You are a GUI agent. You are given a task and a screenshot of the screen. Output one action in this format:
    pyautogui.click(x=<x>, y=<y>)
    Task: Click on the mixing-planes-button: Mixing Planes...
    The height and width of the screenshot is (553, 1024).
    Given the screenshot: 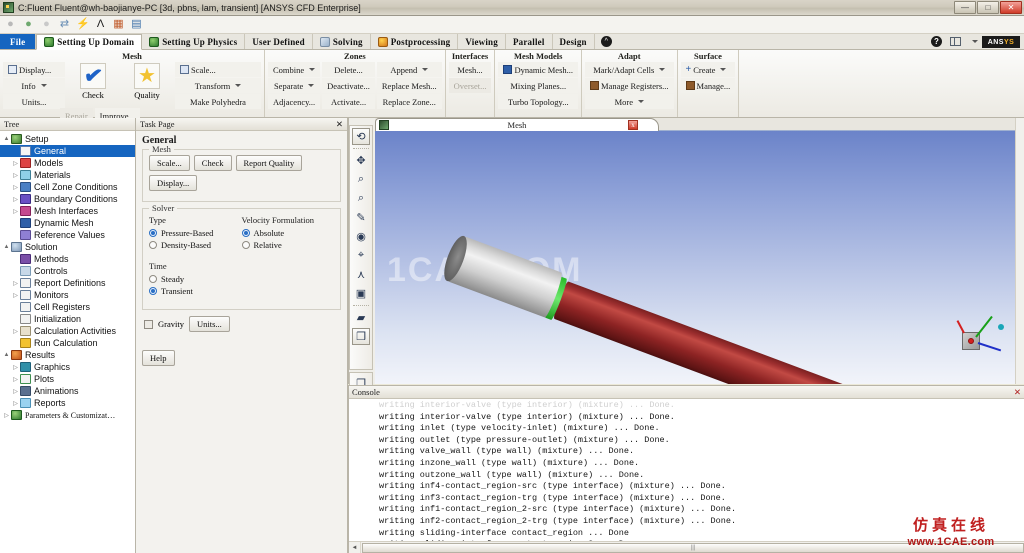 What is the action you would take?
    pyautogui.click(x=538, y=85)
    